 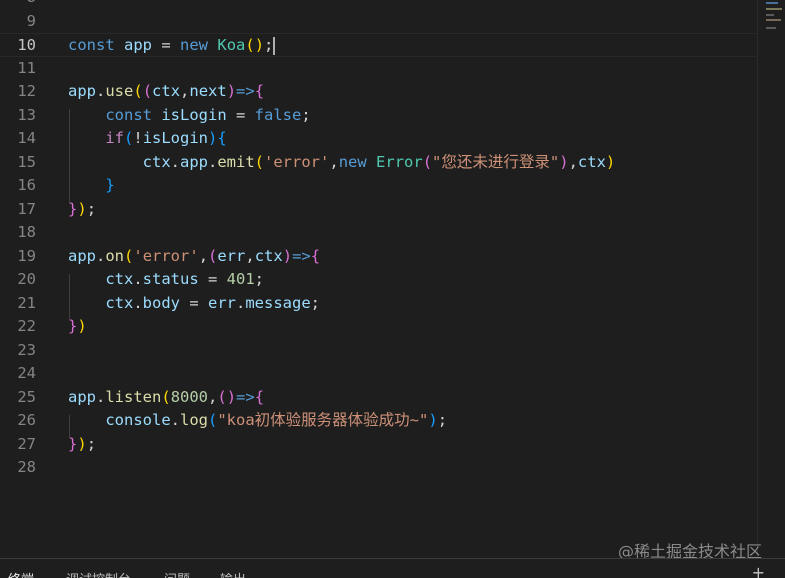 I want to click on code-line: 16 }, so click(x=378, y=186).